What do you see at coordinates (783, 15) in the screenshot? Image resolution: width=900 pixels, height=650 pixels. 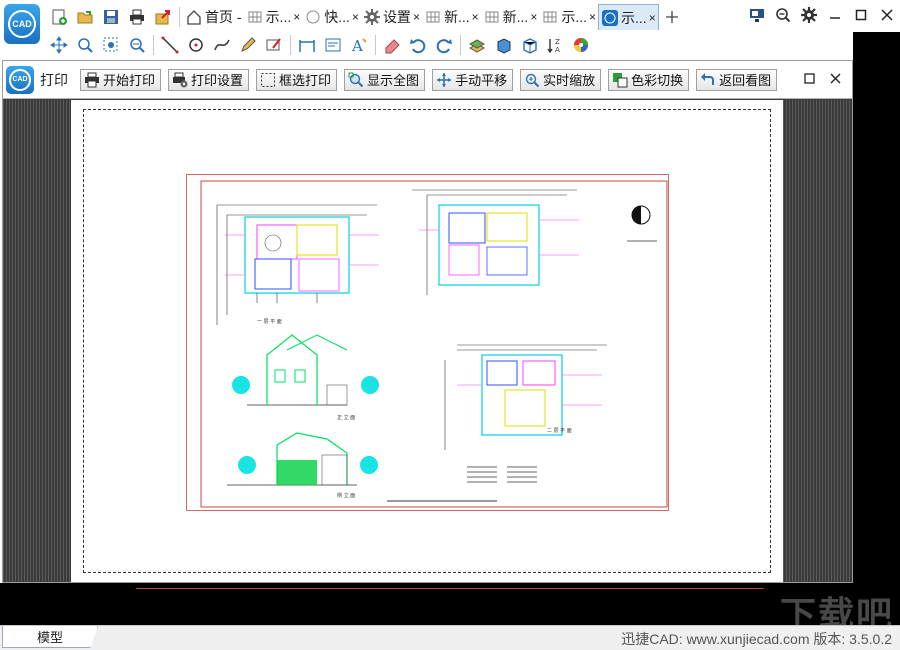 I see `zoom-icon` at bounding box center [783, 15].